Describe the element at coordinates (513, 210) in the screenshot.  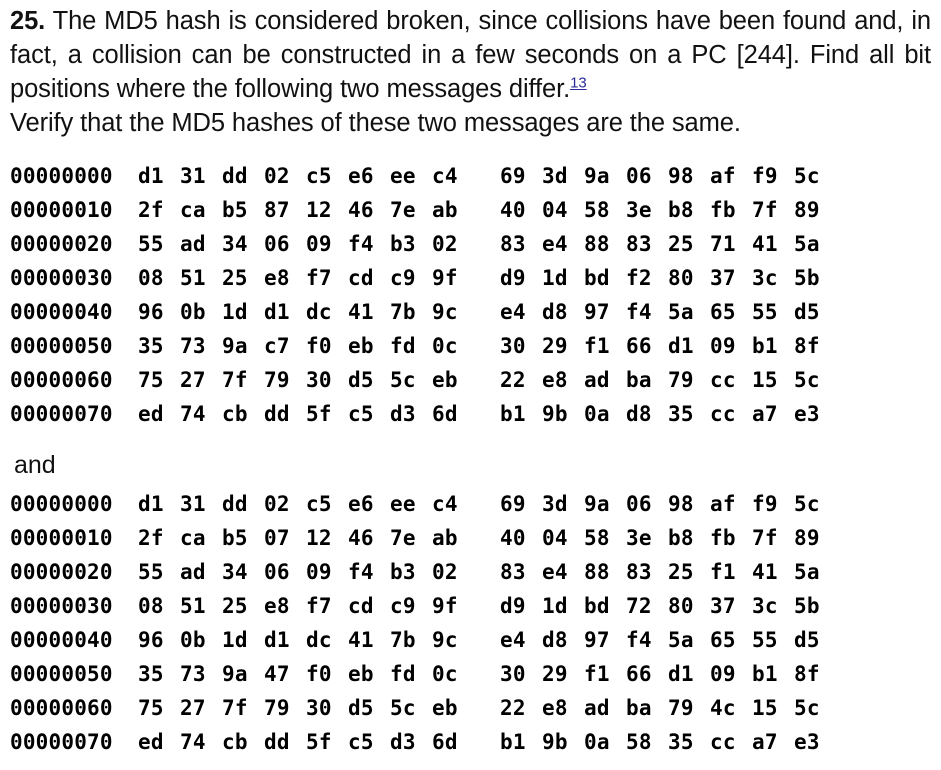
I see `hex-byte: 40` at that location.